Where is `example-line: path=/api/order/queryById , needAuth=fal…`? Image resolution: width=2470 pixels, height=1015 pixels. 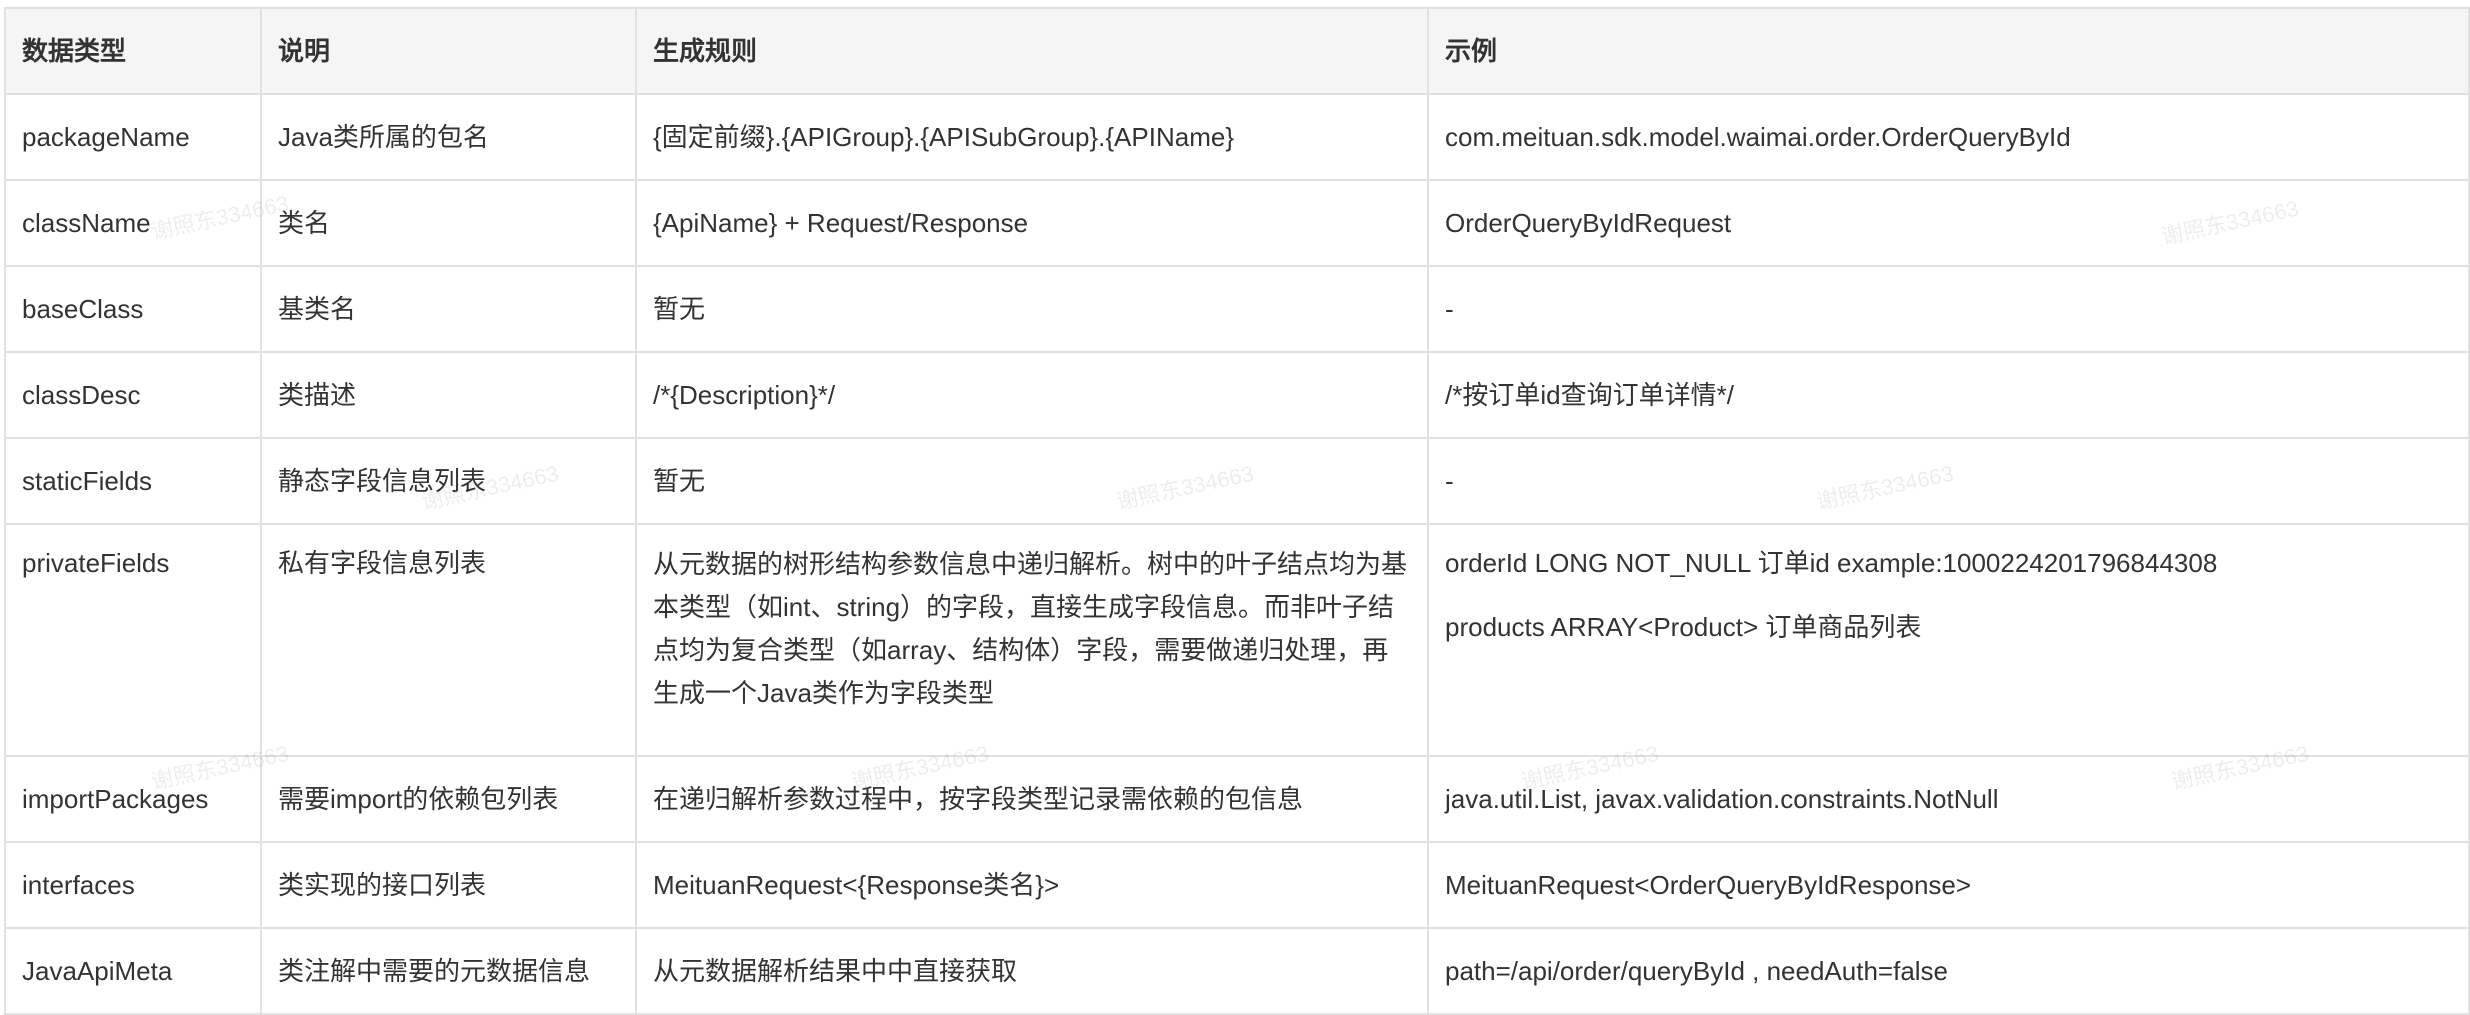 example-line: path=/api/order/queryById , needAuth=fal… is located at coordinates (1697, 971).